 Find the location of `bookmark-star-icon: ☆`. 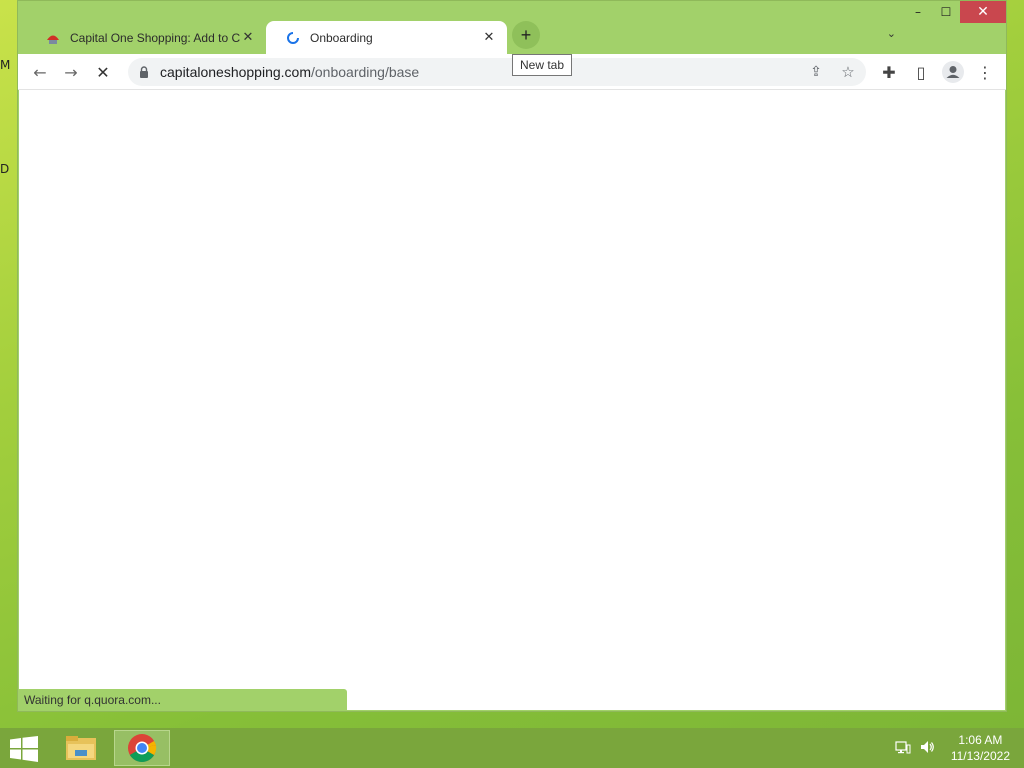

bookmark-star-icon: ☆ is located at coordinates (848, 72).